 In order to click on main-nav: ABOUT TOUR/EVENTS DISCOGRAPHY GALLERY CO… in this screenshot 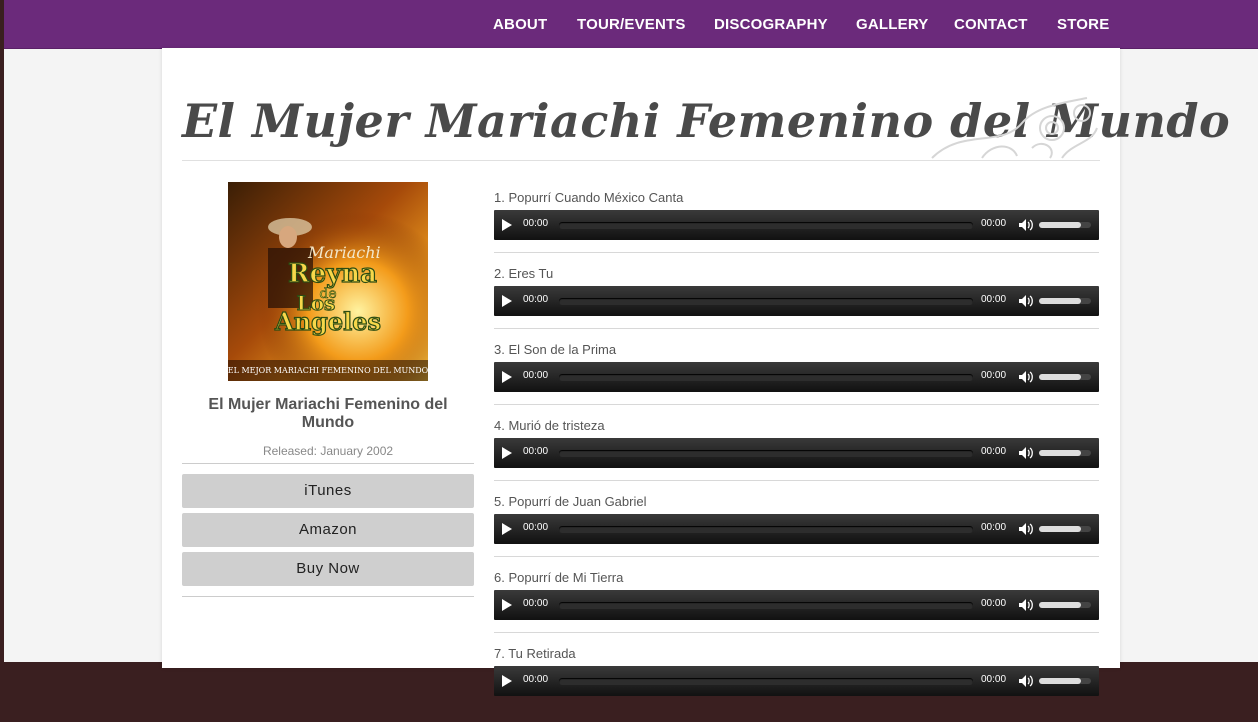, I will do `click(631, 24)`.